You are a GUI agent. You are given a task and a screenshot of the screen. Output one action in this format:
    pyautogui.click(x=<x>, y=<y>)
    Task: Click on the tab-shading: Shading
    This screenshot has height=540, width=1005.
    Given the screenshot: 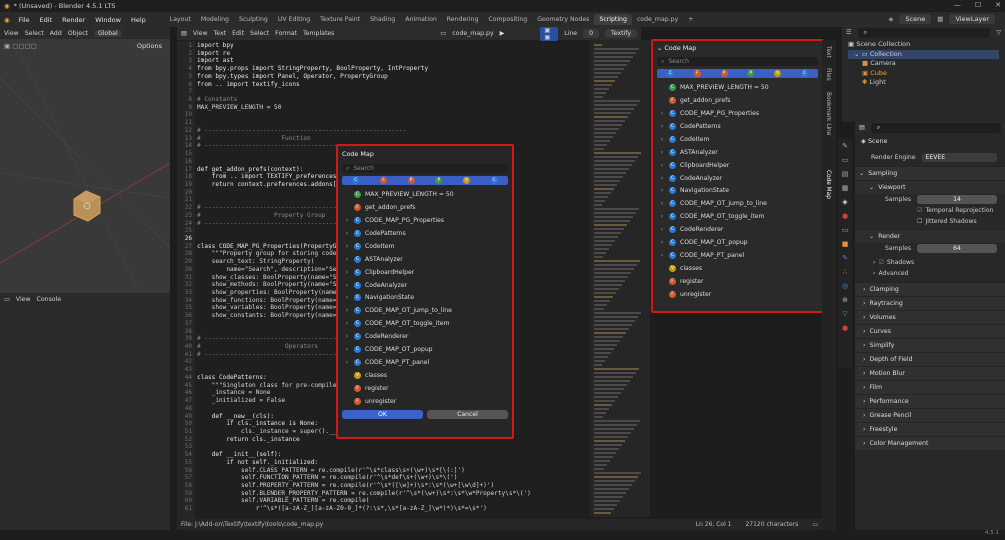 What is the action you would take?
    pyautogui.click(x=382, y=19)
    